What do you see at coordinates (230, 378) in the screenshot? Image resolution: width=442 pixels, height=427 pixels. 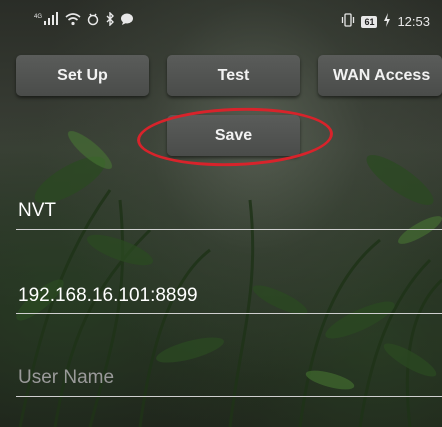 I see `username-field: User Name` at bounding box center [230, 378].